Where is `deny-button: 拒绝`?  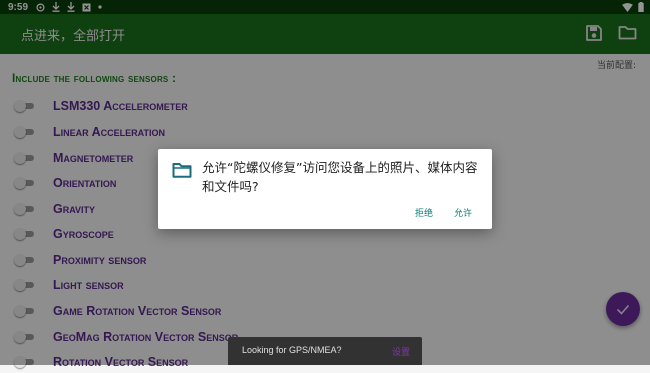 deny-button: 拒绝 is located at coordinates (424, 212).